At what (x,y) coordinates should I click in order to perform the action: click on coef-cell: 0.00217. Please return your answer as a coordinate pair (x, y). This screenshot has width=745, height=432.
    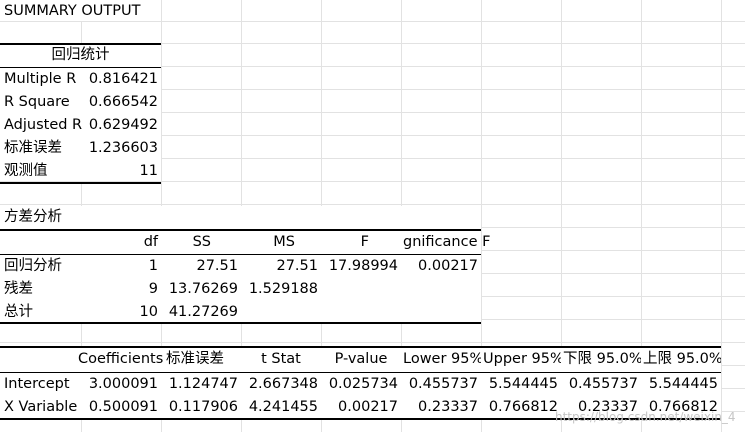
    Looking at the image, I should click on (368, 407).